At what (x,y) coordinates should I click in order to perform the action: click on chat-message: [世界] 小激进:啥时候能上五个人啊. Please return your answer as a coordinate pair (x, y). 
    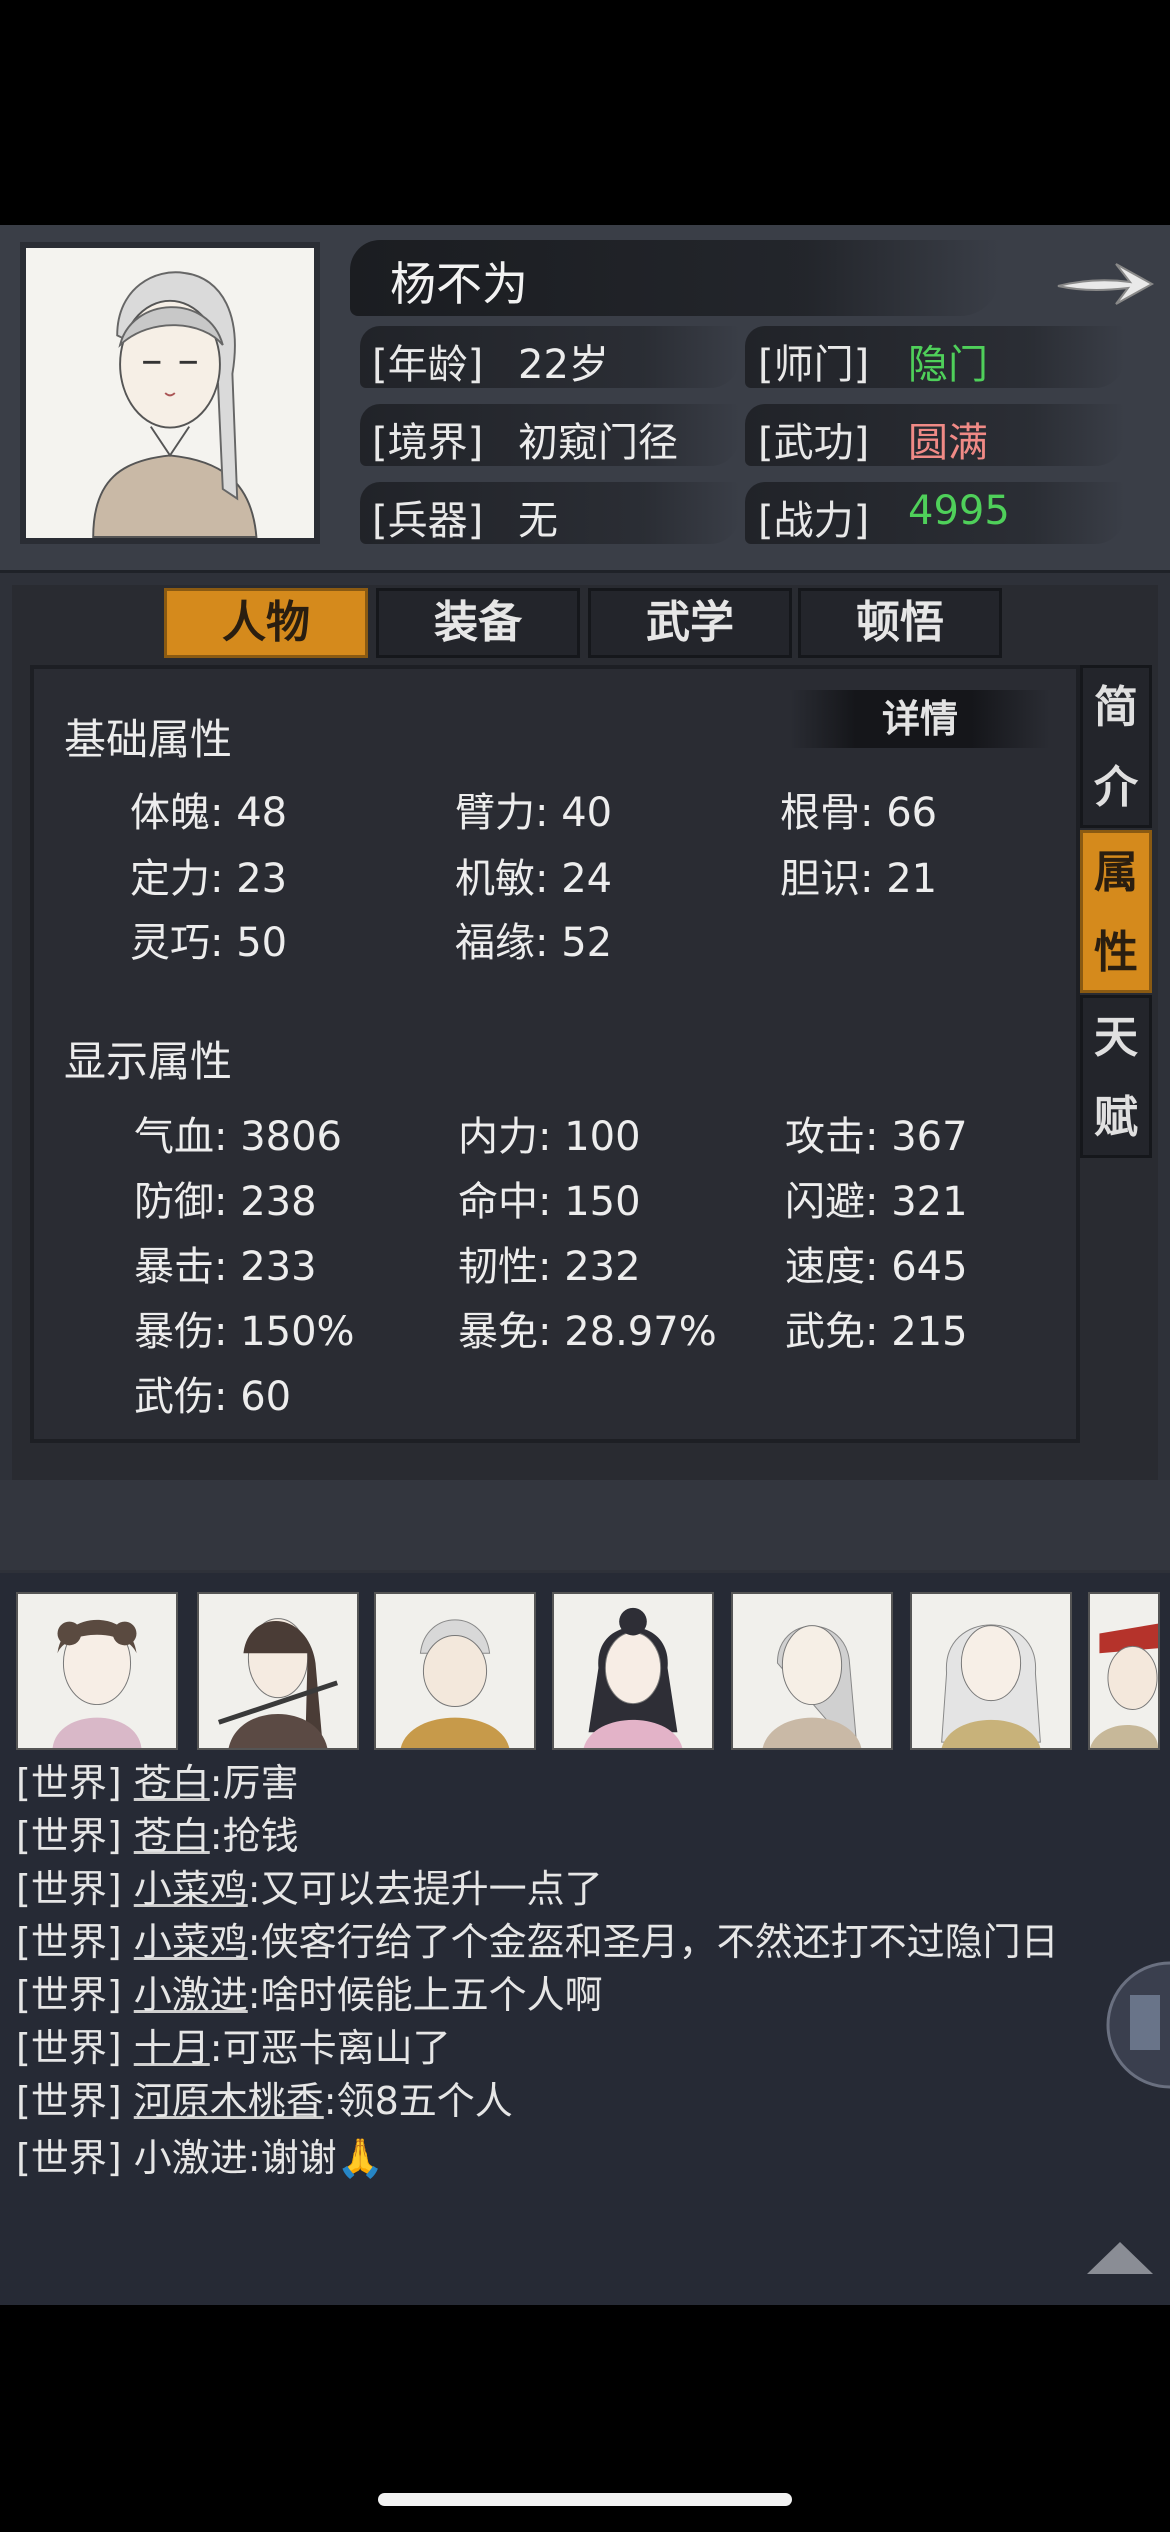
    Looking at the image, I should click on (309, 1991).